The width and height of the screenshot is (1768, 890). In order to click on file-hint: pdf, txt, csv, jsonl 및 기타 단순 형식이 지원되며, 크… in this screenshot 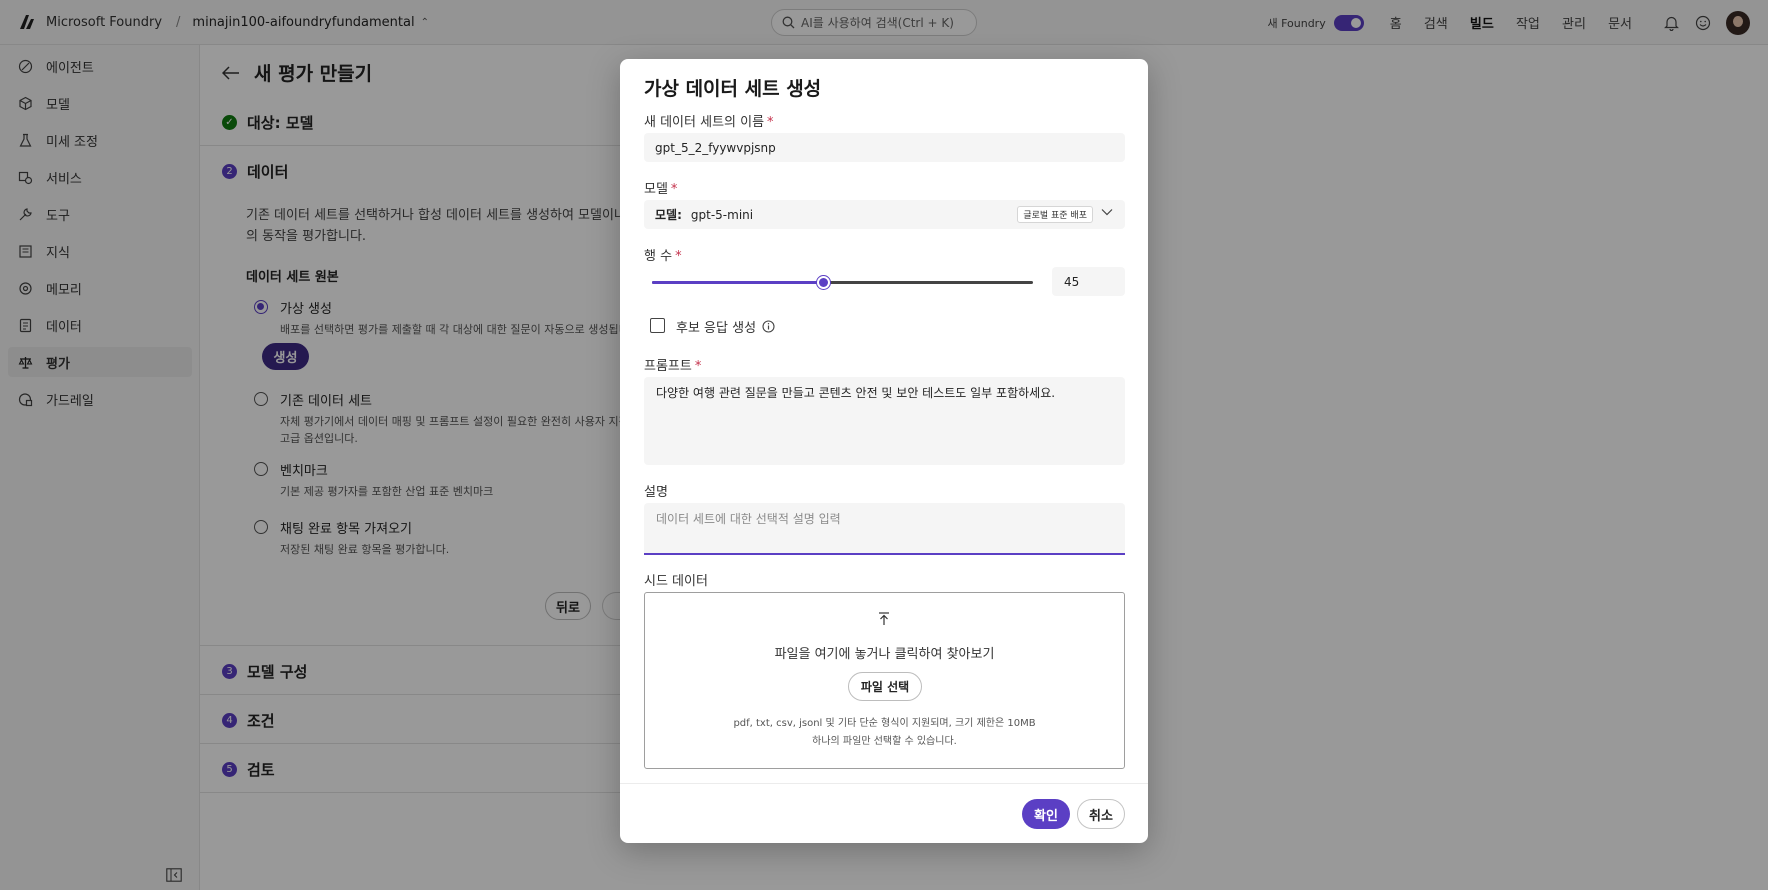, I will do `click(884, 723)`.